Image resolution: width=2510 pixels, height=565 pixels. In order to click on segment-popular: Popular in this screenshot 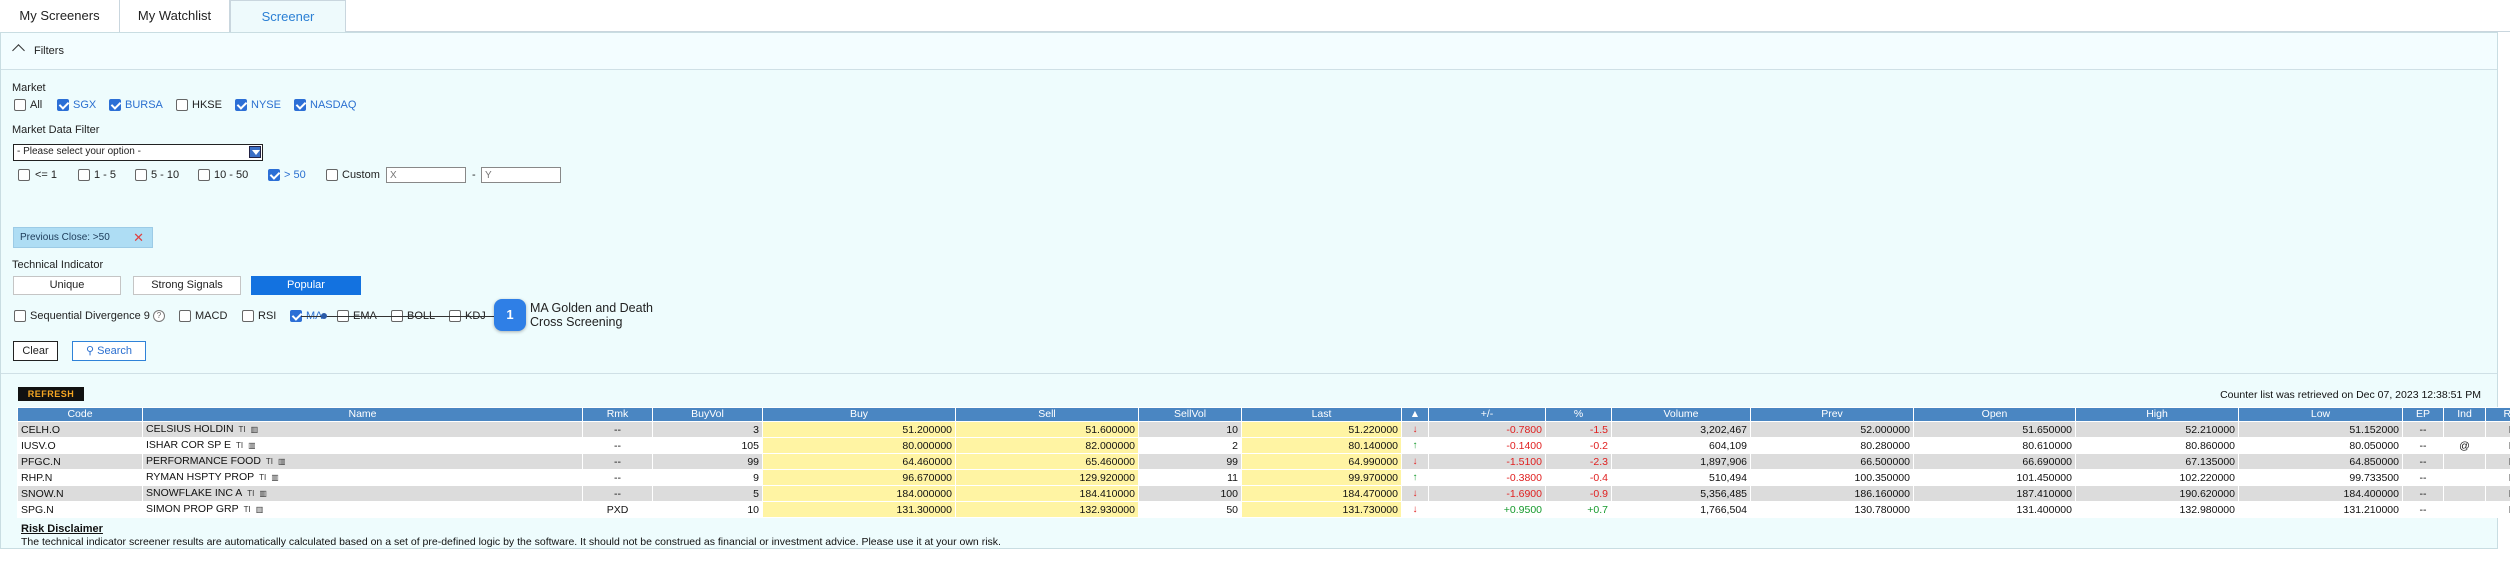, I will do `click(306, 285)`.